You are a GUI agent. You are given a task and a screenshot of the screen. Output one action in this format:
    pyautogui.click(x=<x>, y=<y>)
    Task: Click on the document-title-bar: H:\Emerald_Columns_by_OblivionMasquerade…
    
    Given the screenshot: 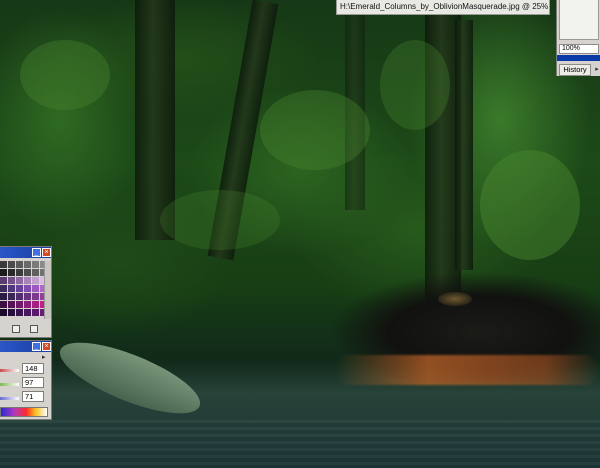 What is the action you would take?
    pyautogui.click(x=443, y=7)
    